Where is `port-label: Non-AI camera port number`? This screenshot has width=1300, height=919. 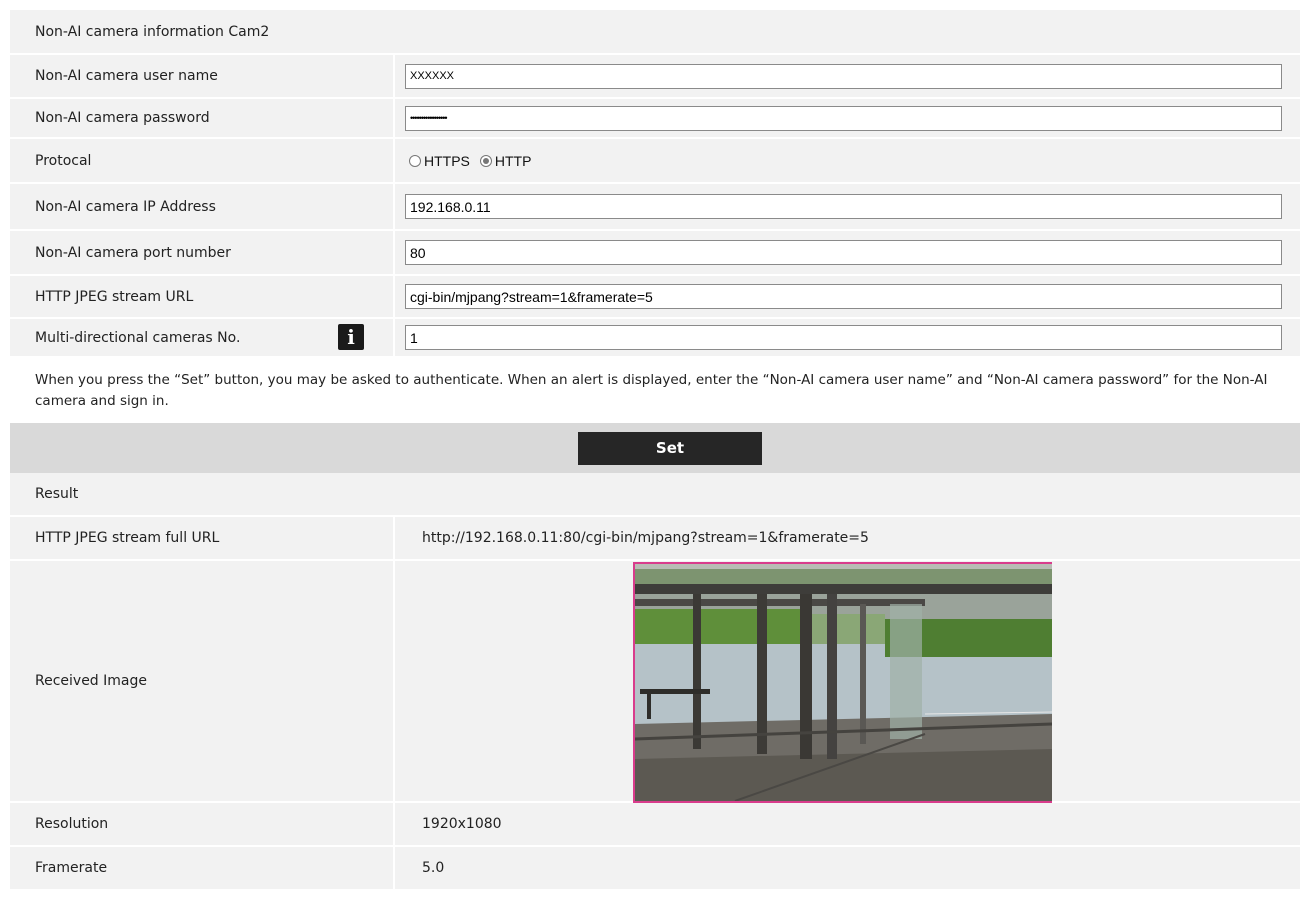 port-label: Non-AI camera port number is located at coordinates (202, 252).